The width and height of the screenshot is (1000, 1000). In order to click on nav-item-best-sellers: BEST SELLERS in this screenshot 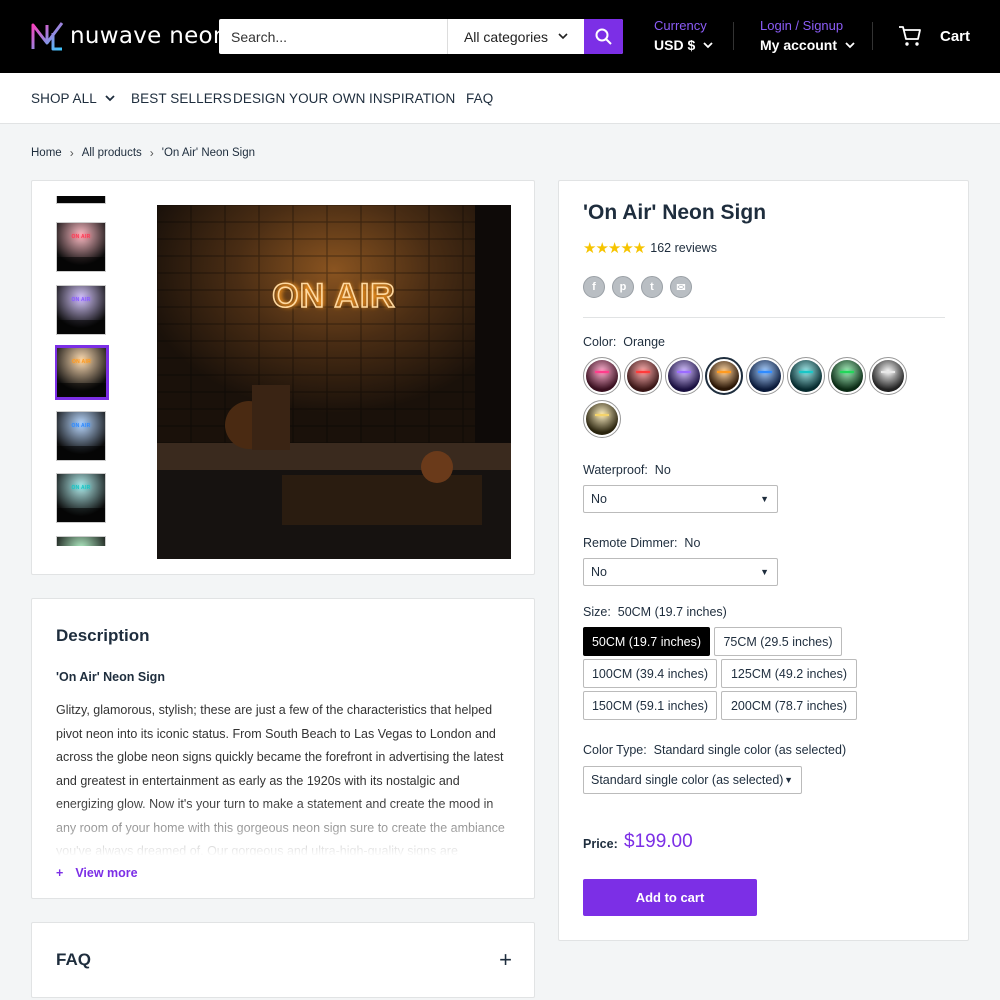, I will do `click(181, 98)`.